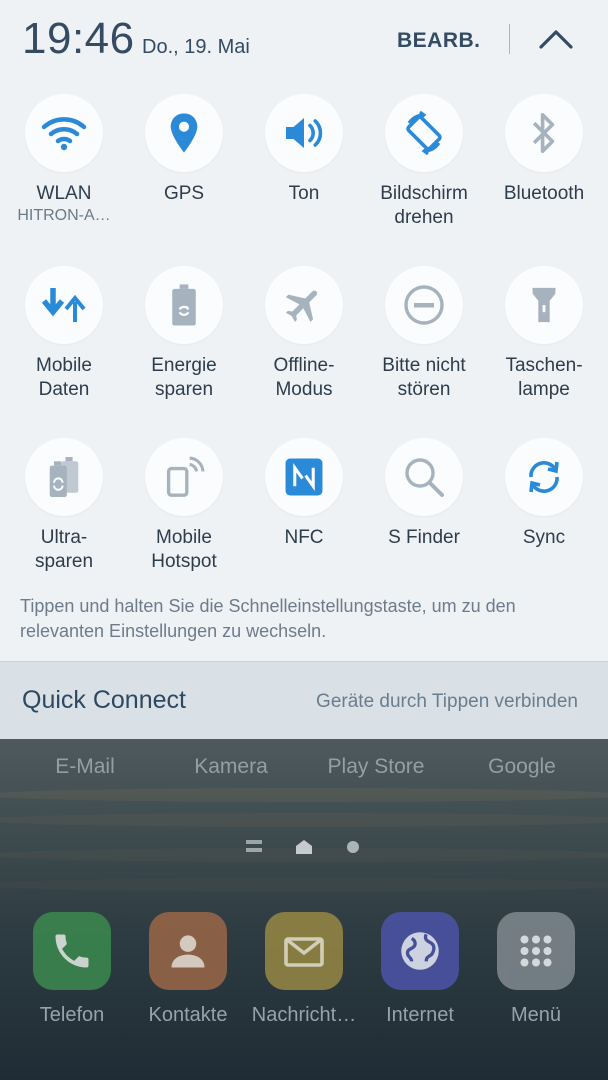 The height and width of the screenshot is (1080, 608). I want to click on tile-mobile-hotspot: Mobile Hotspot, so click(184, 506).